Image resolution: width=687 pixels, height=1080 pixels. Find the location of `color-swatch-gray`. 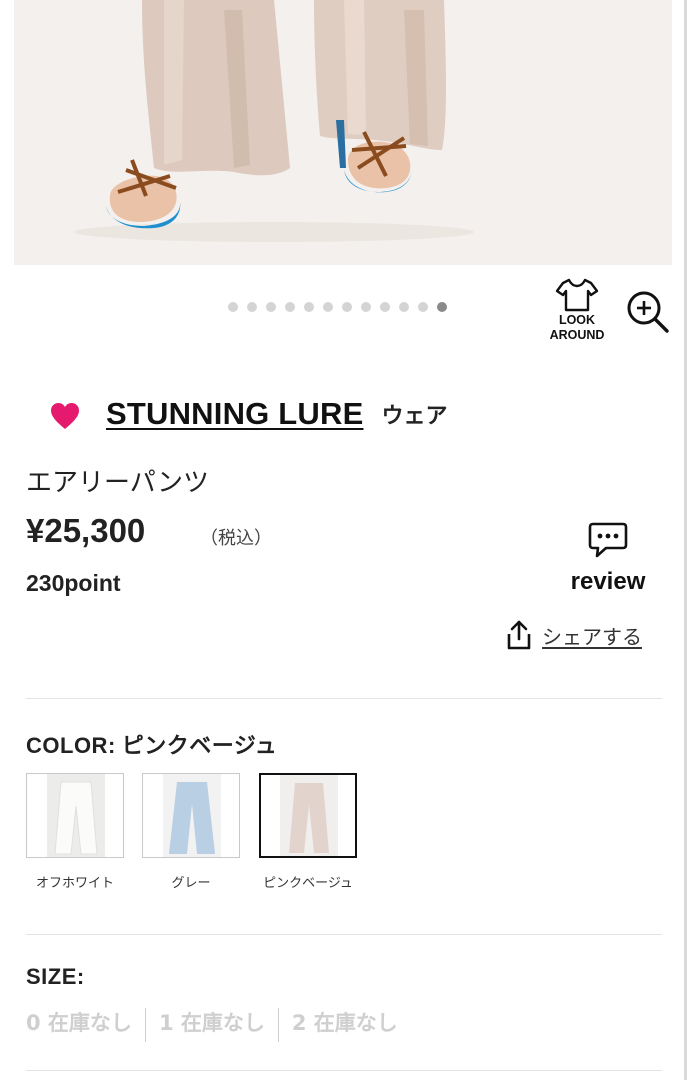

color-swatch-gray is located at coordinates (191, 815).